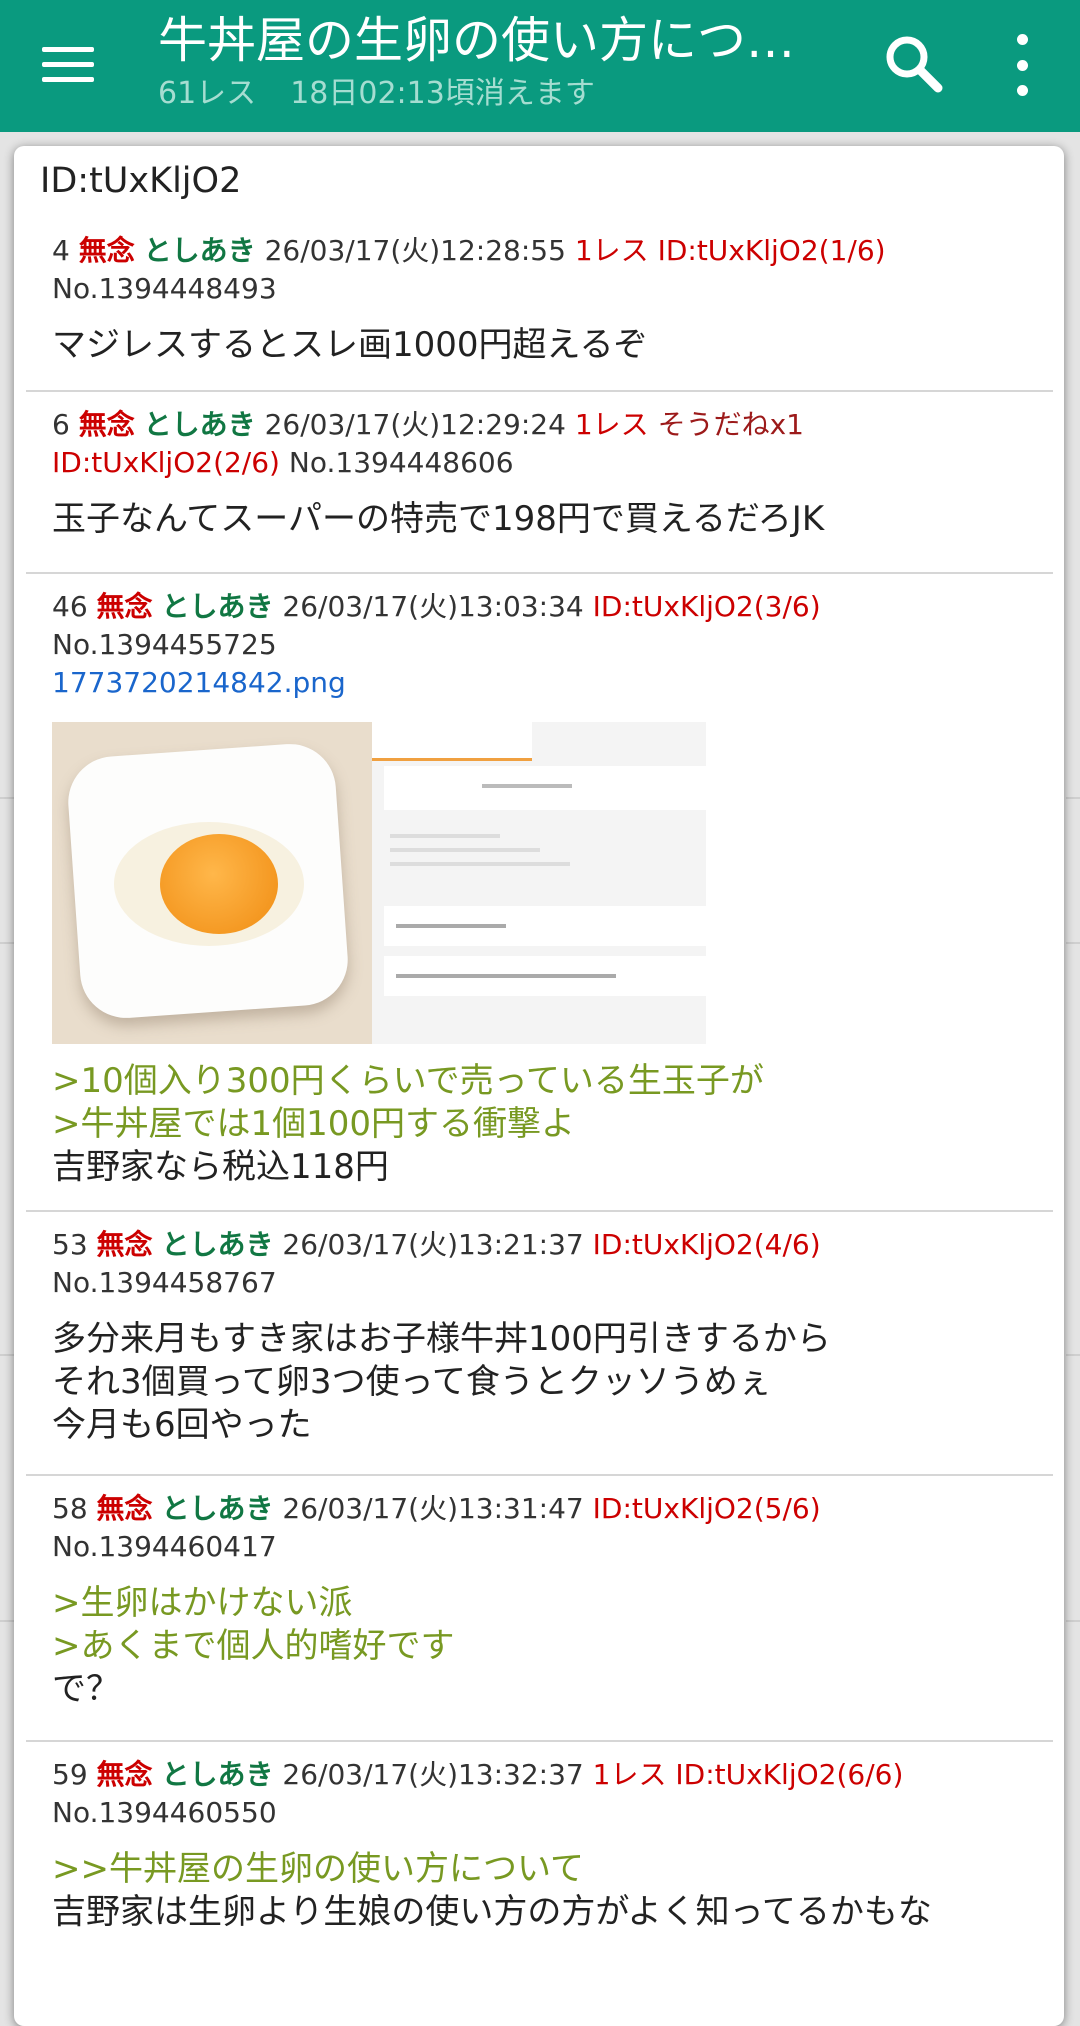 The height and width of the screenshot is (2026, 1080). I want to click on post-meta: 6 無念 としあき 26/03/17(火)12:29:24 1レス そうだねx1, so click(552, 425).